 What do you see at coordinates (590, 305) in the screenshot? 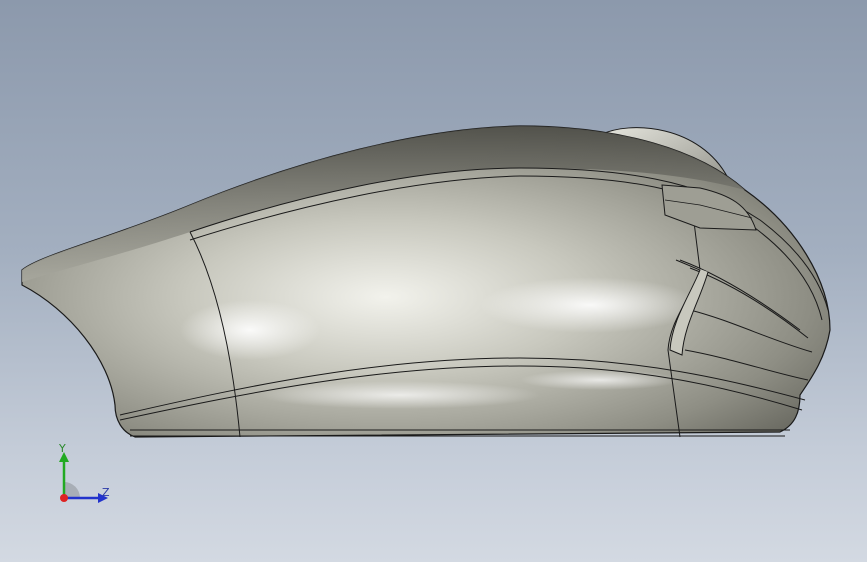
I see `highlight-right` at bounding box center [590, 305].